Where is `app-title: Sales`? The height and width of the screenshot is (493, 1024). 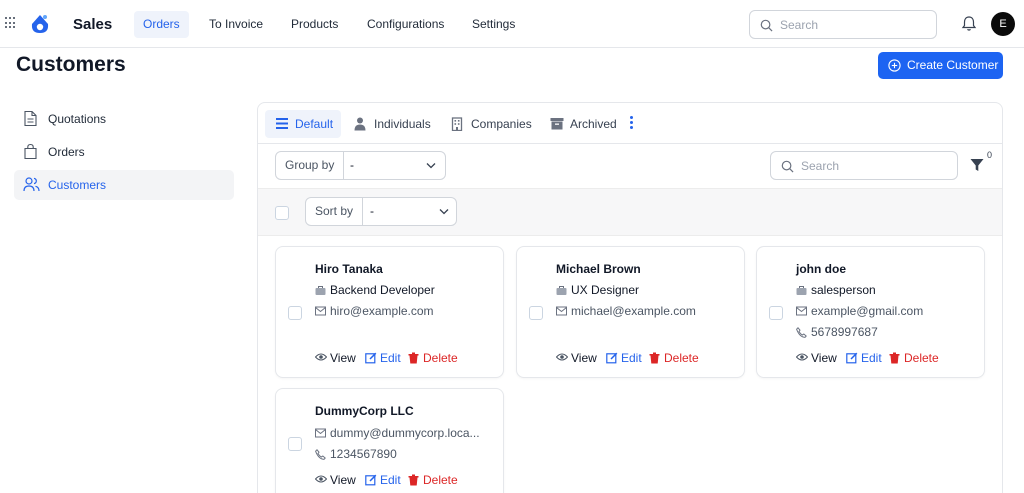 app-title: Sales is located at coordinates (93, 24).